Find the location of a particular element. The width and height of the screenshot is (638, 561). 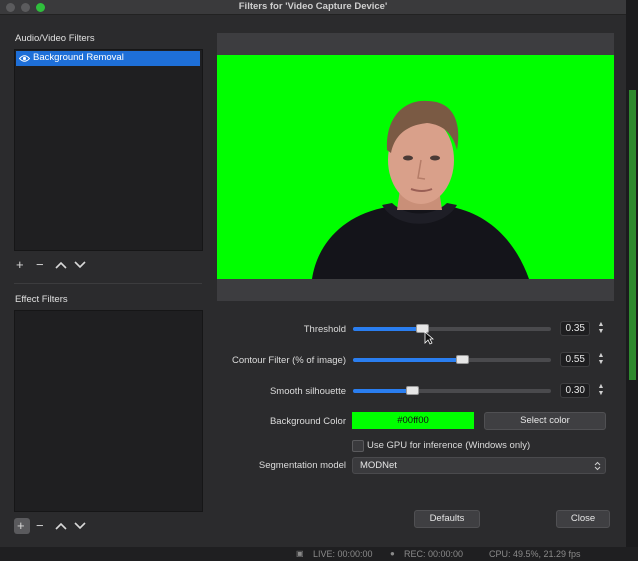

rec-indicator-icon: ● is located at coordinates (392, 553).